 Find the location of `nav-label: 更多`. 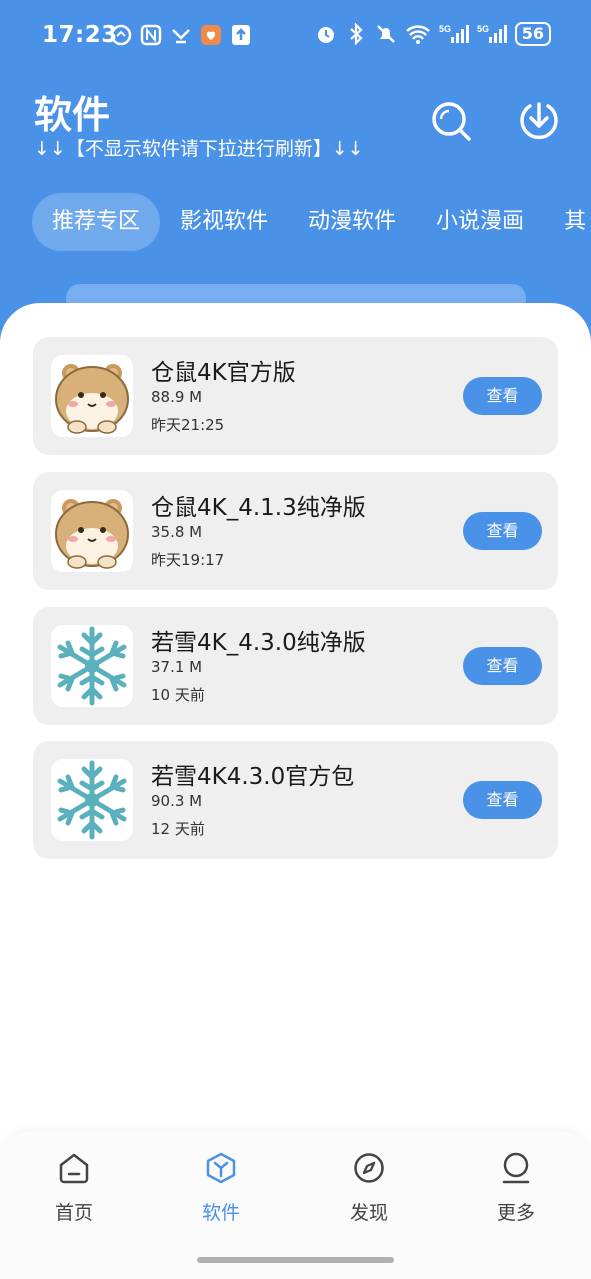

nav-label: 更多 is located at coordinates (515, 1213).